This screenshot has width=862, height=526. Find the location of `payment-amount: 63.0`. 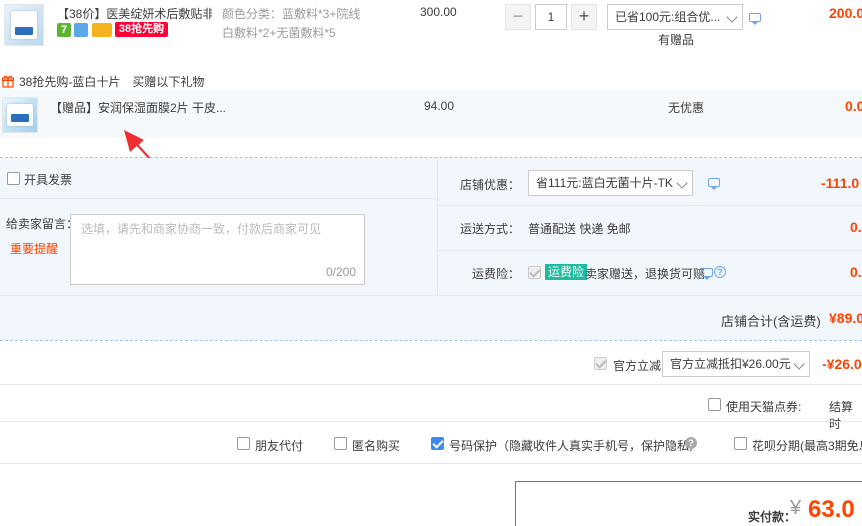

payment-amount: 63.0 is located at coordinates (831, 509).